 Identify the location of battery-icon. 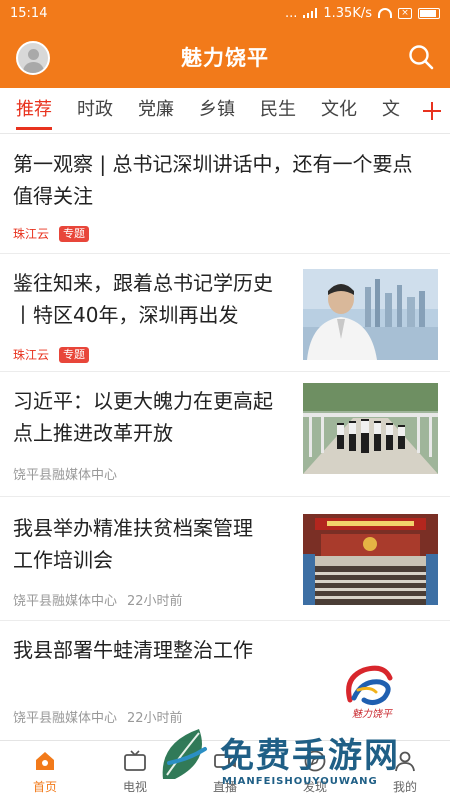
(429, 13).